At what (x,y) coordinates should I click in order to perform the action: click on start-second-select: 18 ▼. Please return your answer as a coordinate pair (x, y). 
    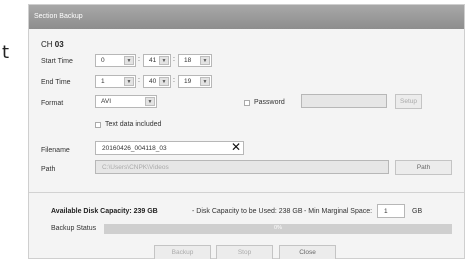
    Looking at the image, I should click on (195, 60).